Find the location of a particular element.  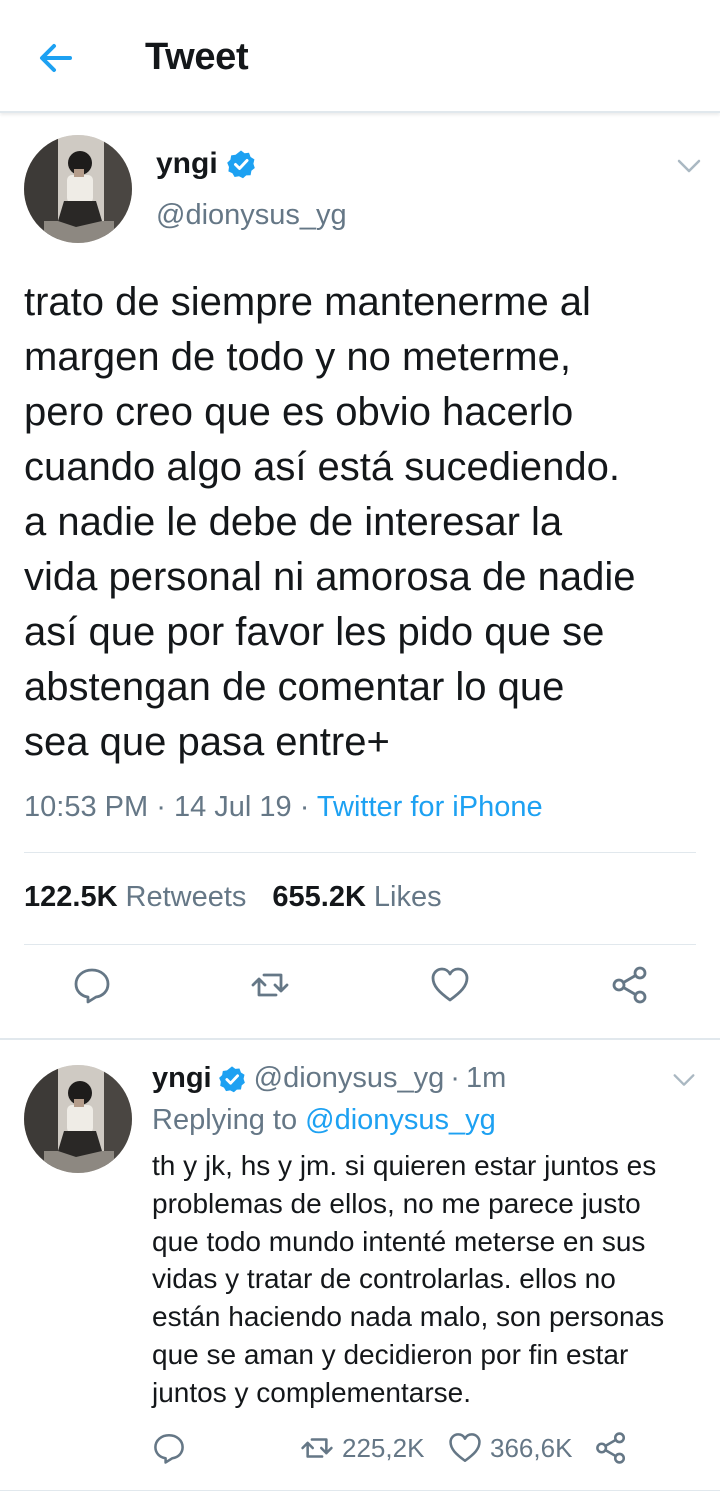

likes-stat: 655.2K Likes is located at coordinates (356, 897).